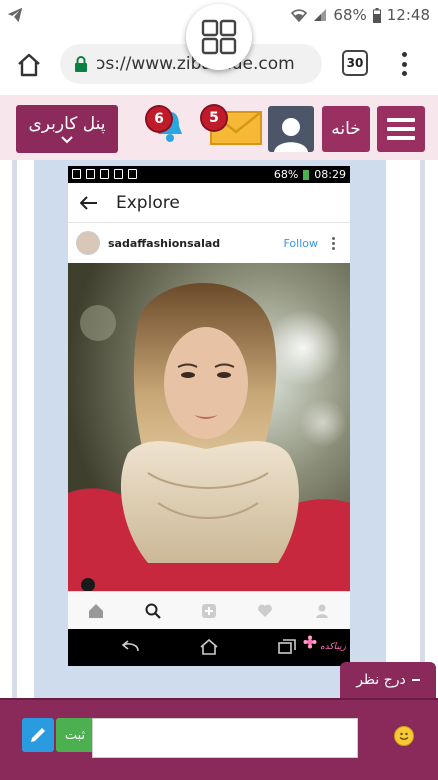 This screenshot has height=780, width=438. What do you see at coordinates (321, 611) in the screenshot?
I see `ig-profile-icon` at bounding box center [321, 611].